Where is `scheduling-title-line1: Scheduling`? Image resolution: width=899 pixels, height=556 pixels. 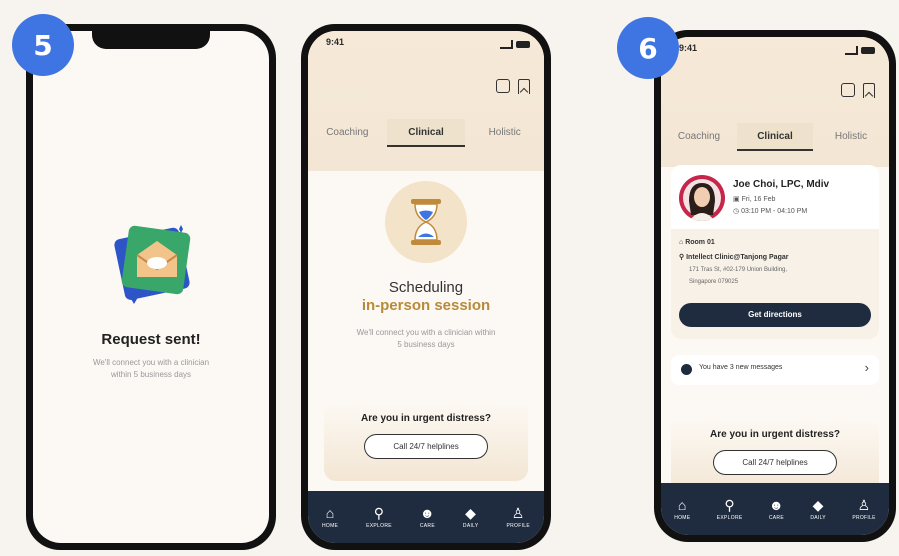 scheduling-title-line1: Scheduling is located at coordinates (426, 287).